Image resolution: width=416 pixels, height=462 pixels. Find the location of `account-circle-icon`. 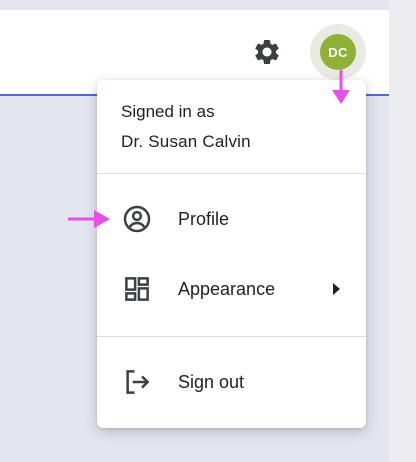

account-circle-icon is located at coordinates (137, 219).